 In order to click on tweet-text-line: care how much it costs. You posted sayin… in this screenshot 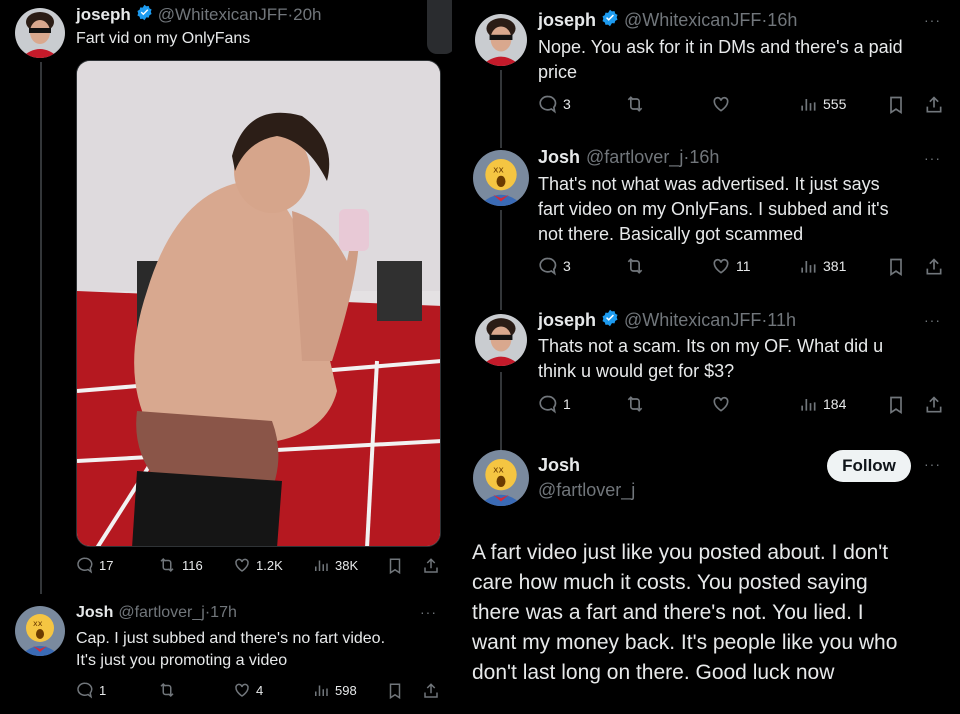, I will do `click(670, 582)`.